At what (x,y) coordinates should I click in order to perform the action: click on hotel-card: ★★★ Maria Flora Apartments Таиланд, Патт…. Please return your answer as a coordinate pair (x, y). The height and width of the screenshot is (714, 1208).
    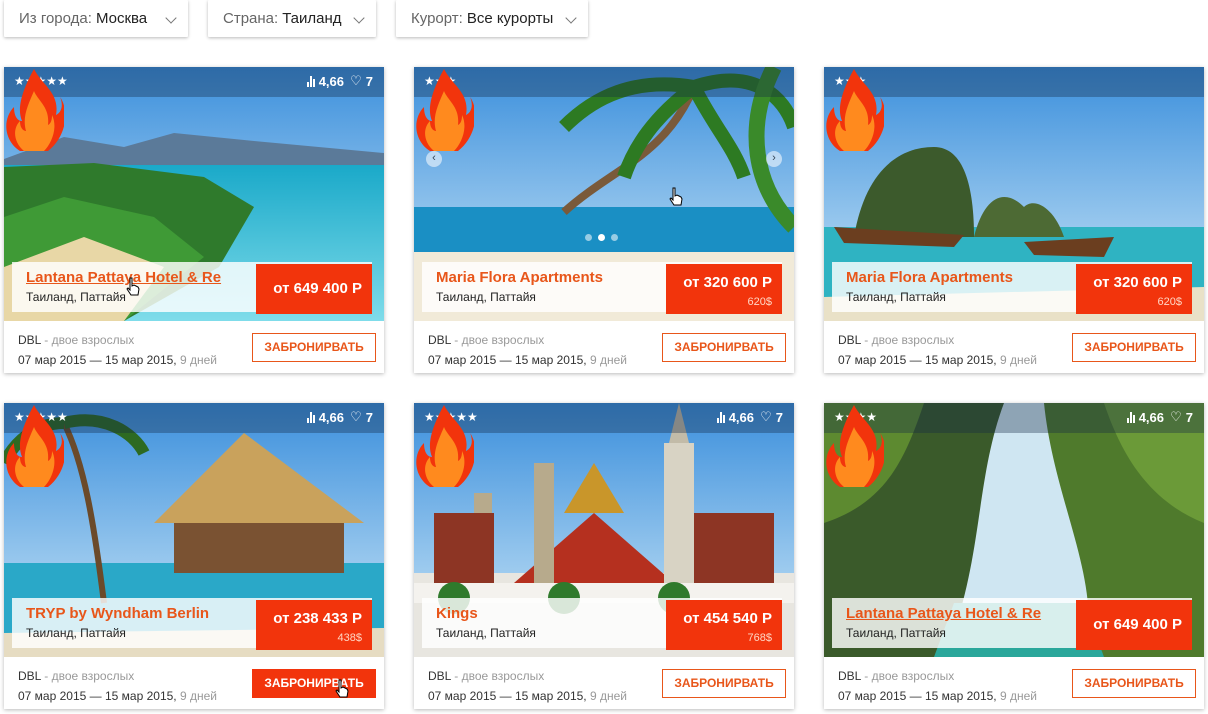
    Looking at the image, I should click on (1014, 220).